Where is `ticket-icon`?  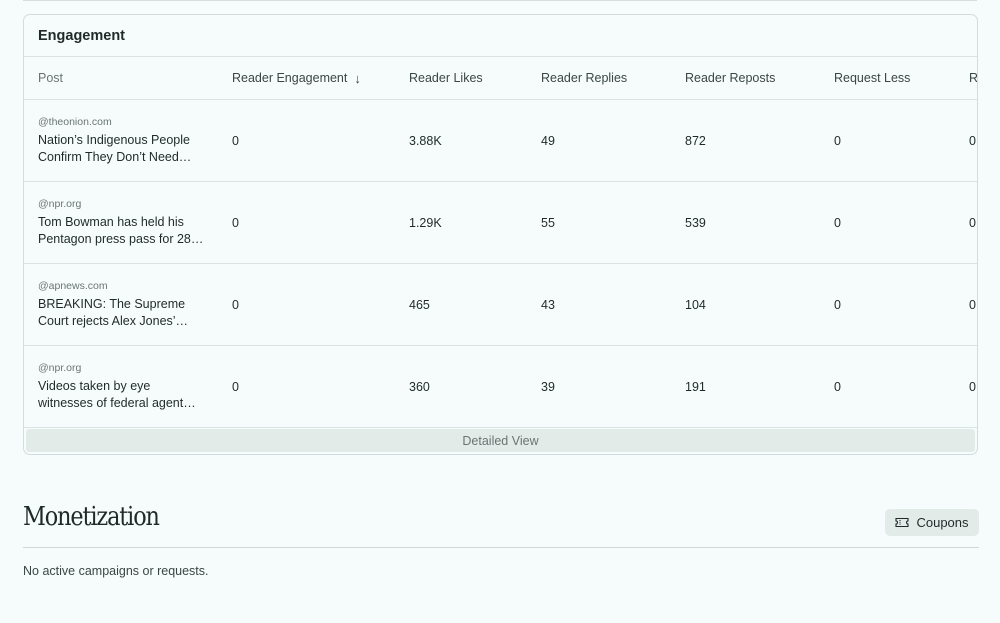 ticket-icon is located at coordinates (902, 522).